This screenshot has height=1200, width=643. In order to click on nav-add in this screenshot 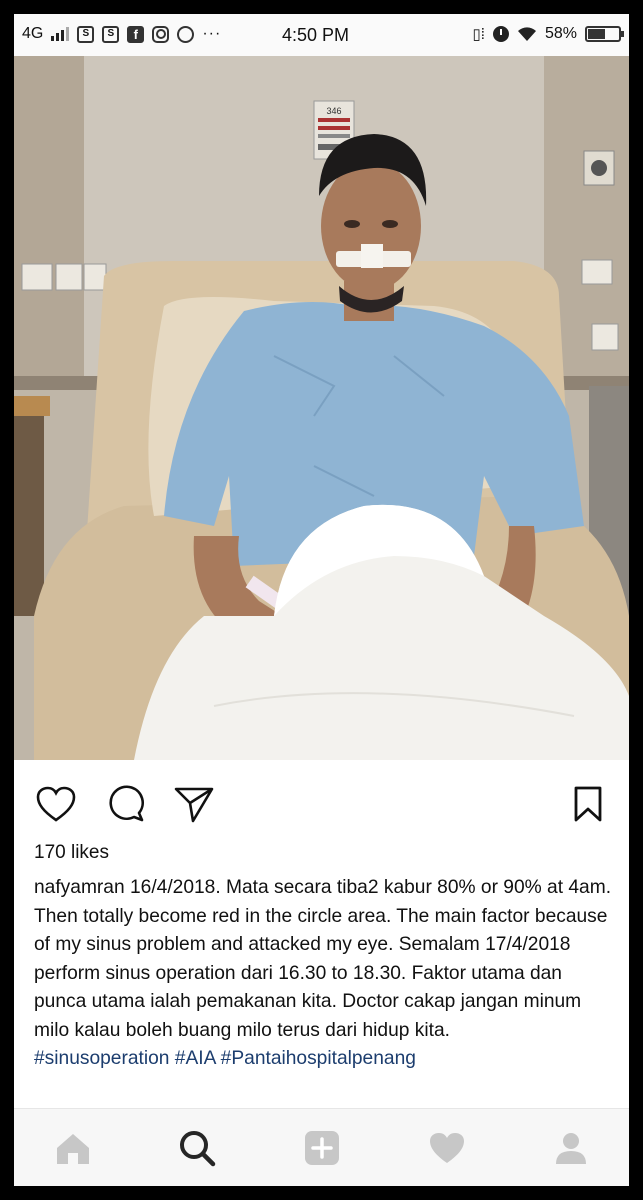, I will do `click(322, 1148)`.